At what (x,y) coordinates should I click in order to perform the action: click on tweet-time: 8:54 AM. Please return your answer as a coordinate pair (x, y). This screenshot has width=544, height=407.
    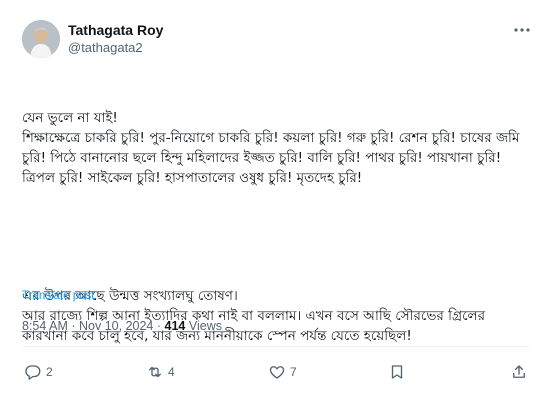
    Looking at the image, I should click on (45, 326).